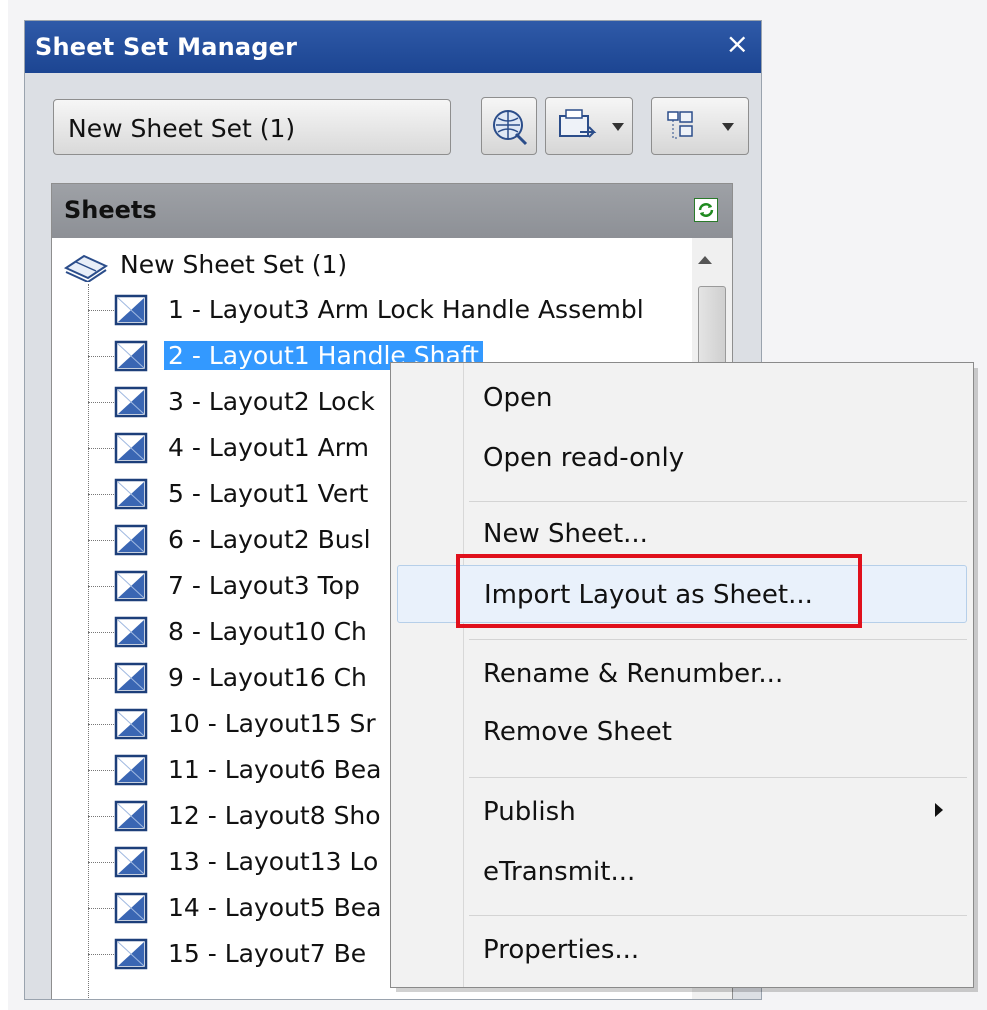 The height and width of the screenshot is (1010, 987). Describe the element at coordinates (591, 123) in the screenshot. I see `printer-icon` at that location.